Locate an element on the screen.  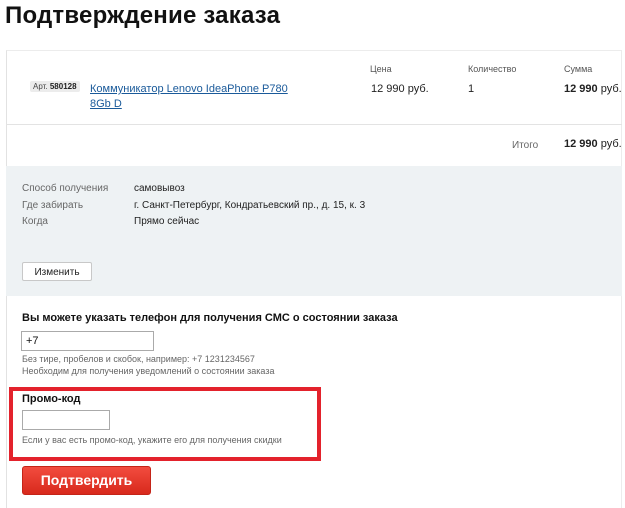
item-sum: 12 990 руб. is located at coordinates (593, 89).